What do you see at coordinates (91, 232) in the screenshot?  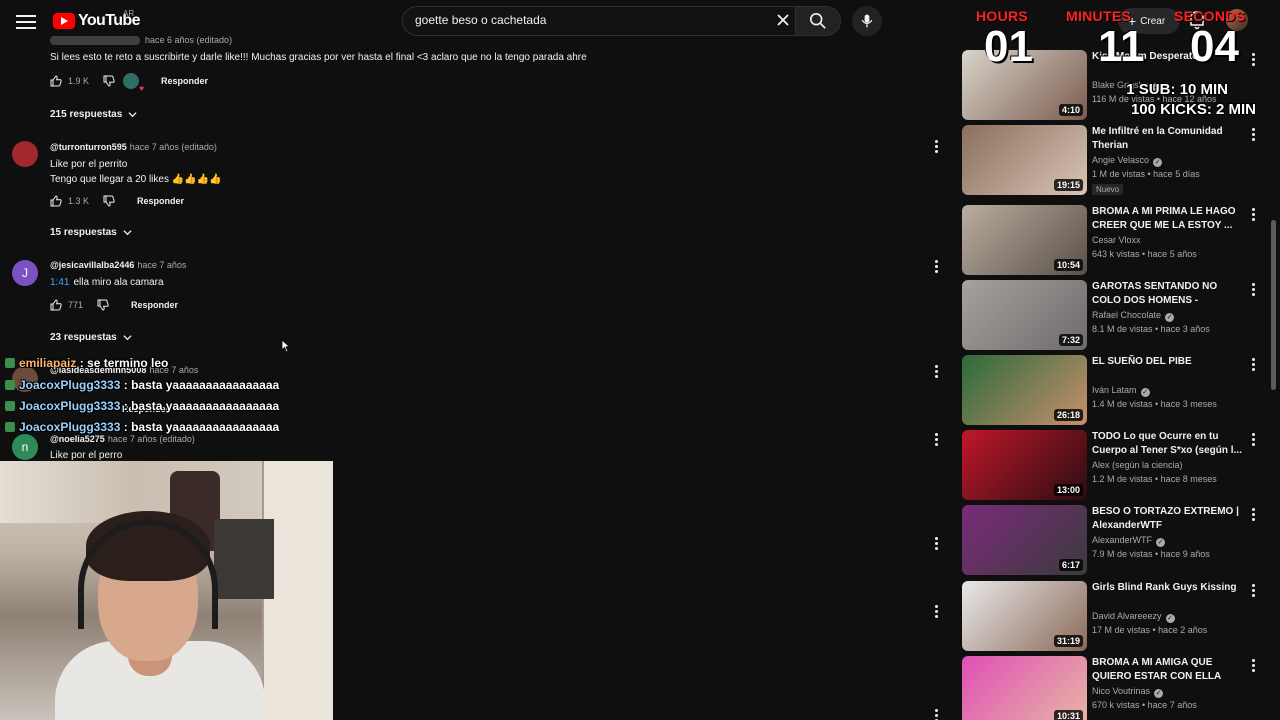 I see `view-replies-button: 15 respuestas` at bounding box center [91, 232].